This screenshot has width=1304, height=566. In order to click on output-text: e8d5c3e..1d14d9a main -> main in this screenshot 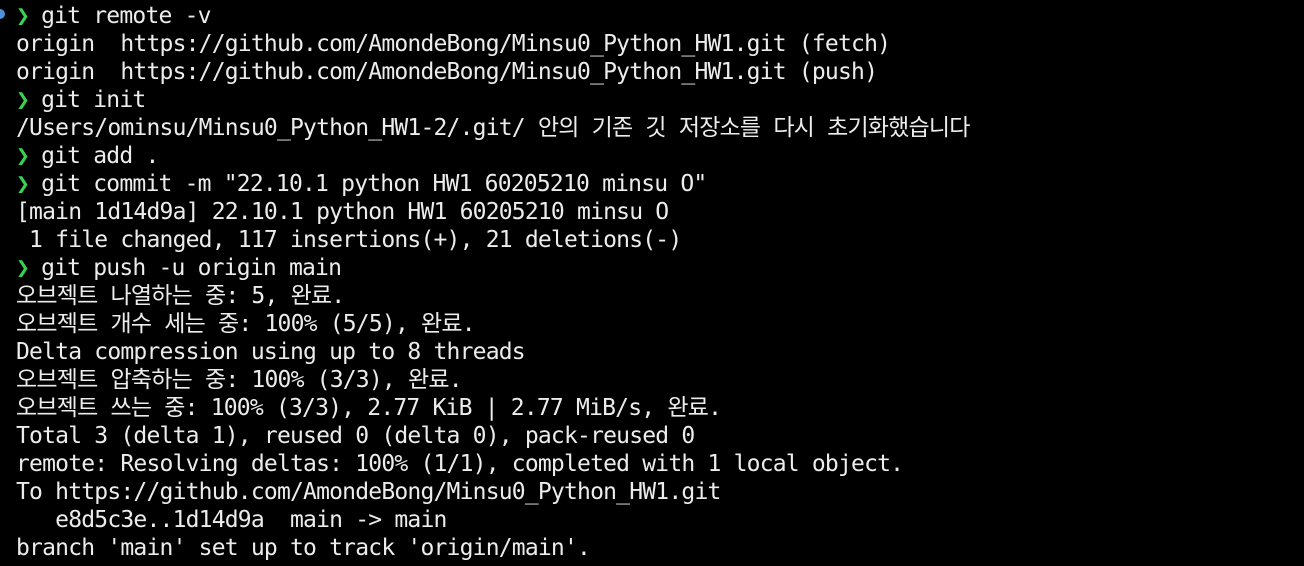, I will do `click(231, 520)`.